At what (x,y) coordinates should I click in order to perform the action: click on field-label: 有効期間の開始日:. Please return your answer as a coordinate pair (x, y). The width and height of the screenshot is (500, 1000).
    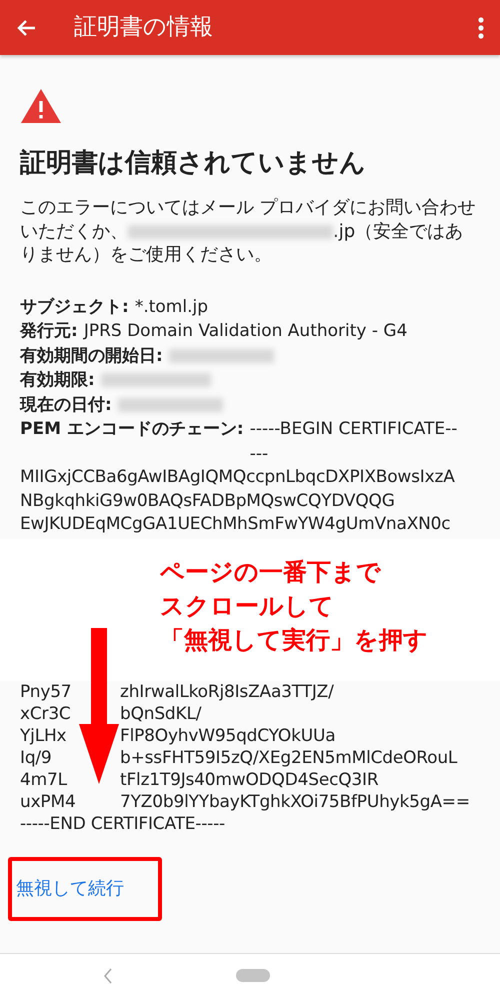
    Looking at the image, I should click on (91, 356).